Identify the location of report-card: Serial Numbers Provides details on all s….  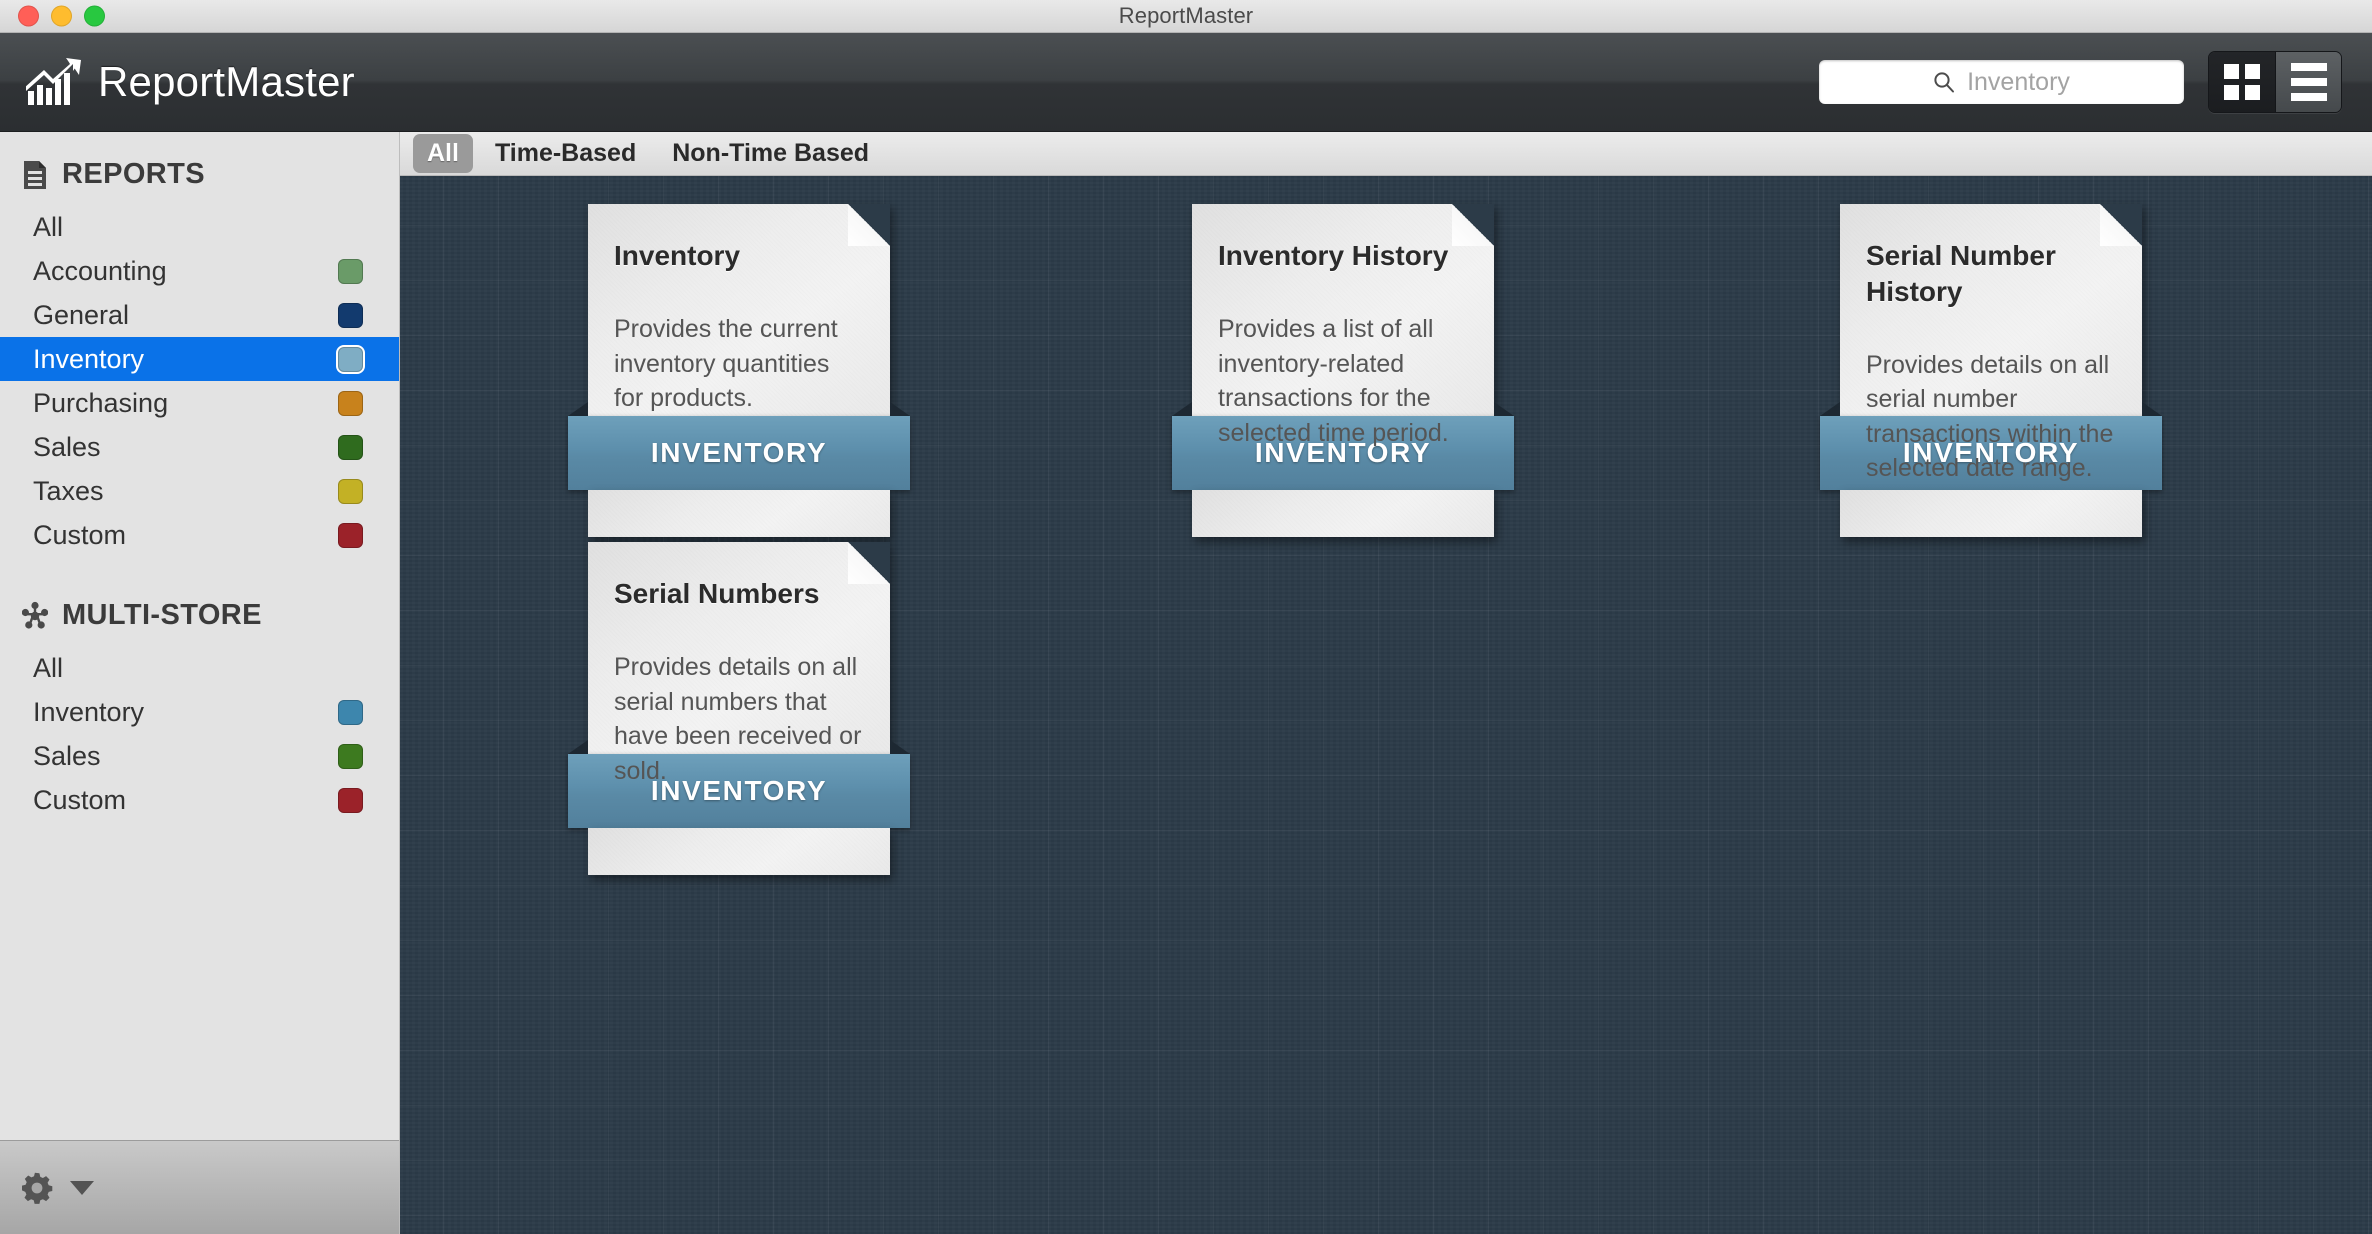
(739, 708).